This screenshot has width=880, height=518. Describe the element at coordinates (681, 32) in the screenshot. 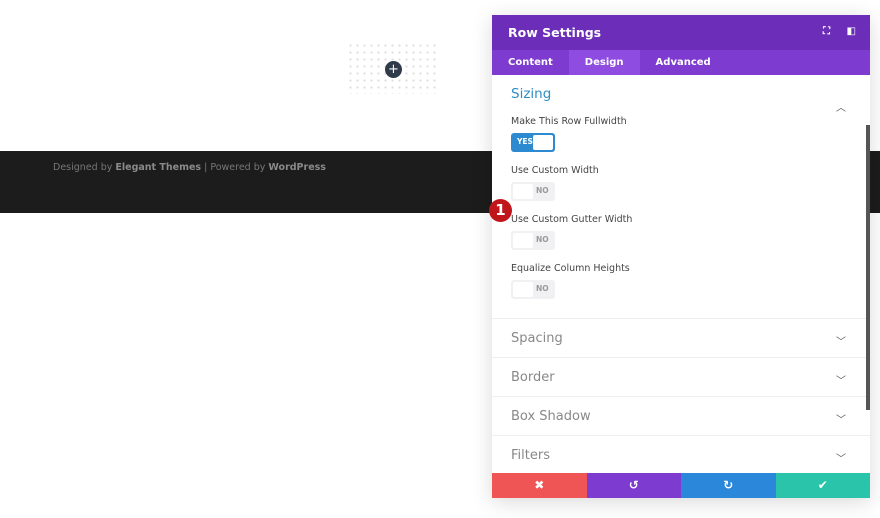

I see `panel-header: Row Settings ⛶ ◧` at that location.